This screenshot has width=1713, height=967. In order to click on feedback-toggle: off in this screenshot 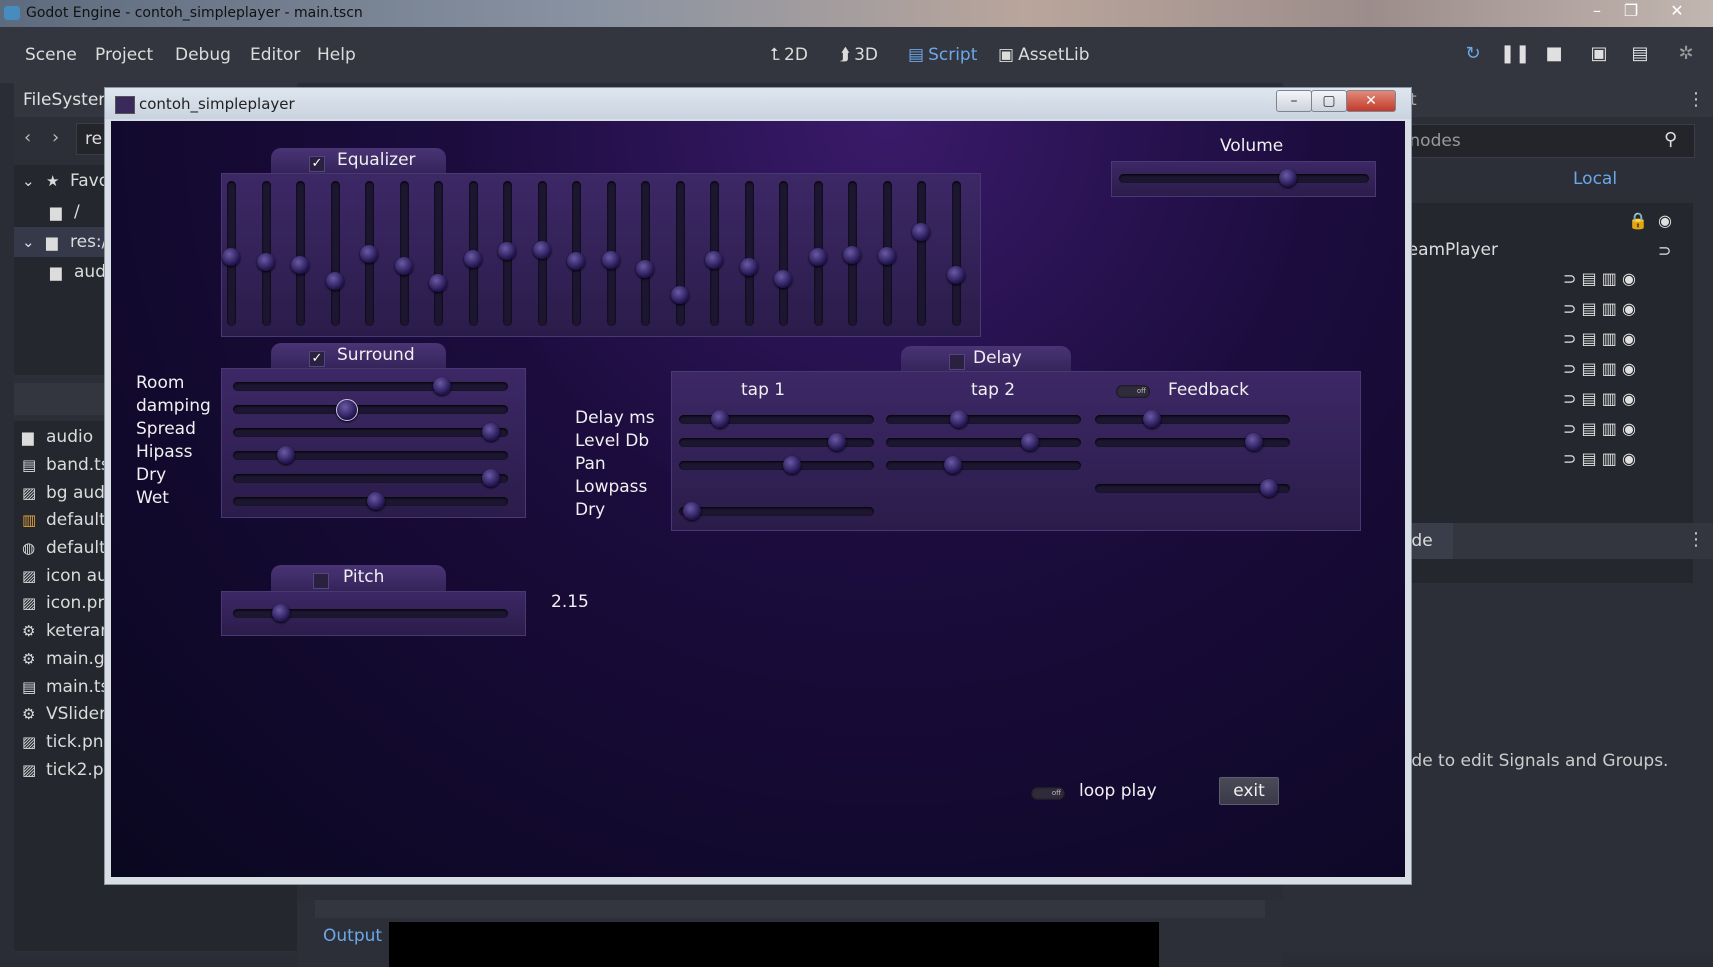, I will do `click(1133, 391)`.